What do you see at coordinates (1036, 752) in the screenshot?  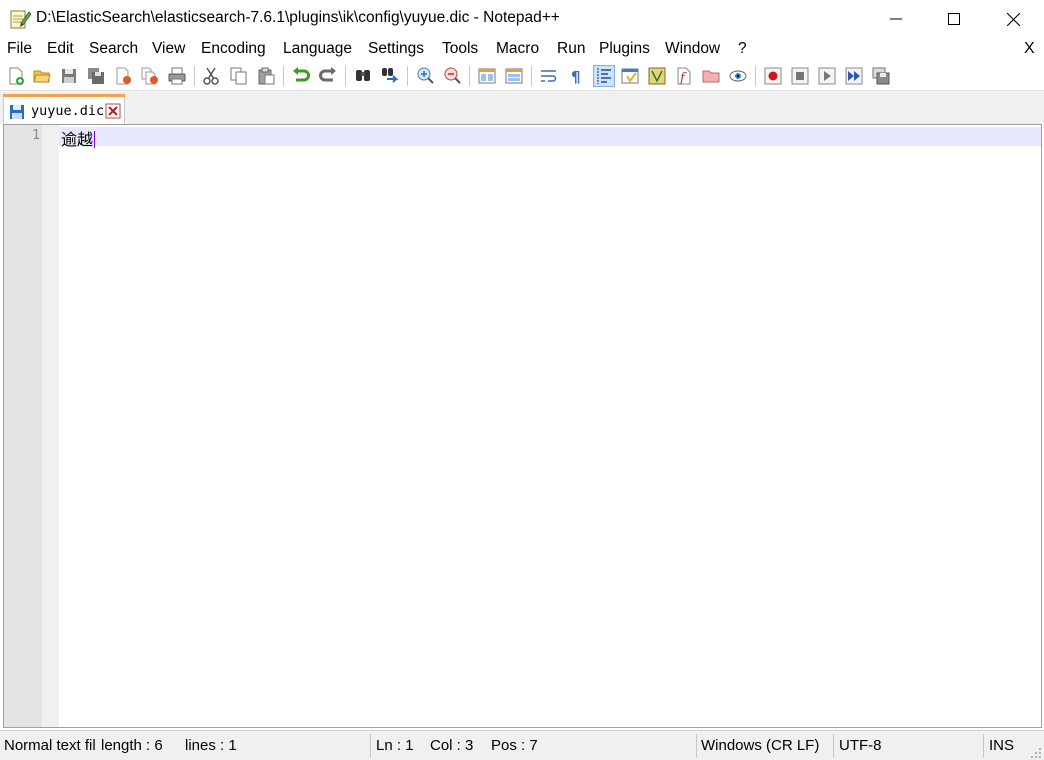 I see `resize-grip-icon` at bounding box center [1036, 752].